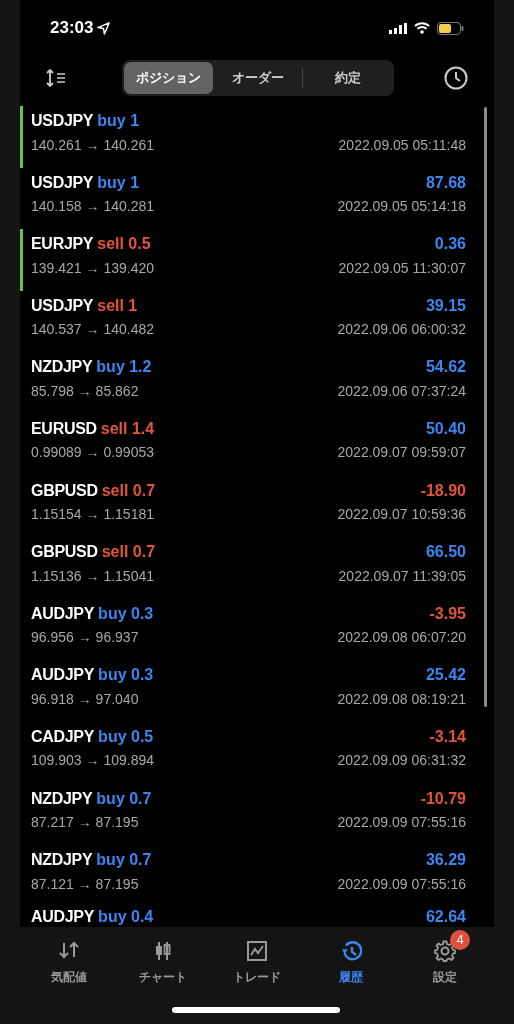 Image resolution: width=514 pixels, height=1024 pixels. What do you see at coordinates (445, 916) in the screenshot?
I see `profit-text: 62.64` at bounding box center [445, 916].